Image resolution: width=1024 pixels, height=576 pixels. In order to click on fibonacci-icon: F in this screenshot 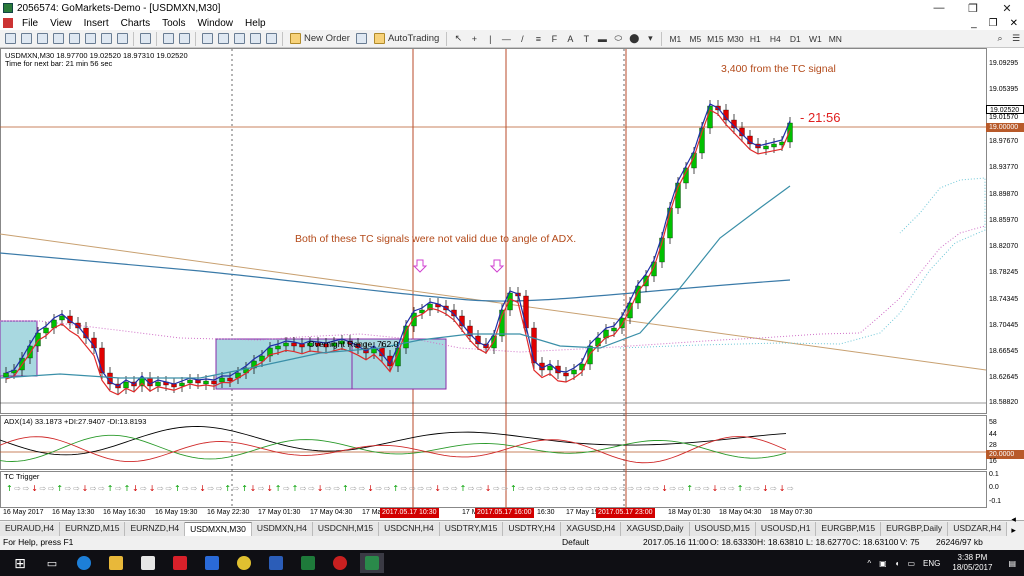, I will do `click(554, 39)`.